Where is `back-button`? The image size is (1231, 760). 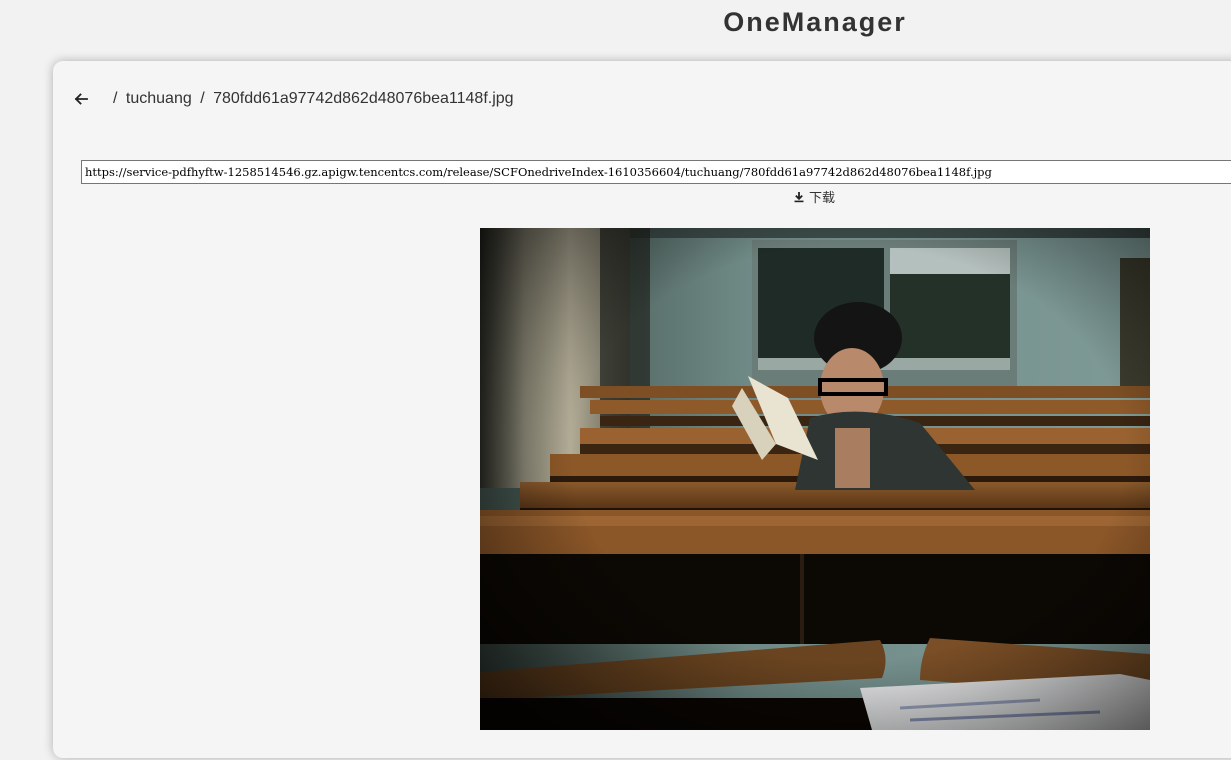 back-button is located at coordinates (81, 99).